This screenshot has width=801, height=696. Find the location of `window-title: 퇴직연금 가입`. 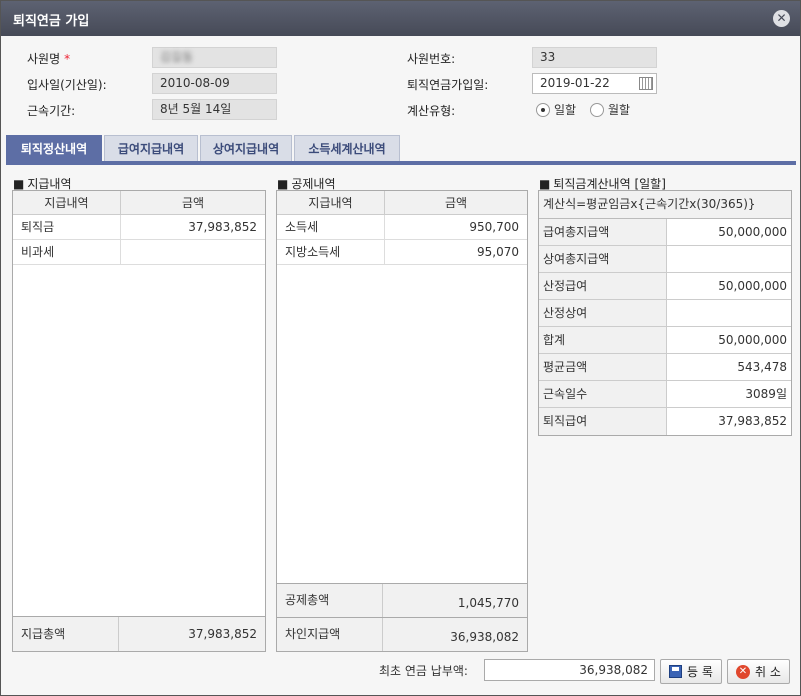

window-title: 퇴직연금 가입 is located at coordinates (51, 21).